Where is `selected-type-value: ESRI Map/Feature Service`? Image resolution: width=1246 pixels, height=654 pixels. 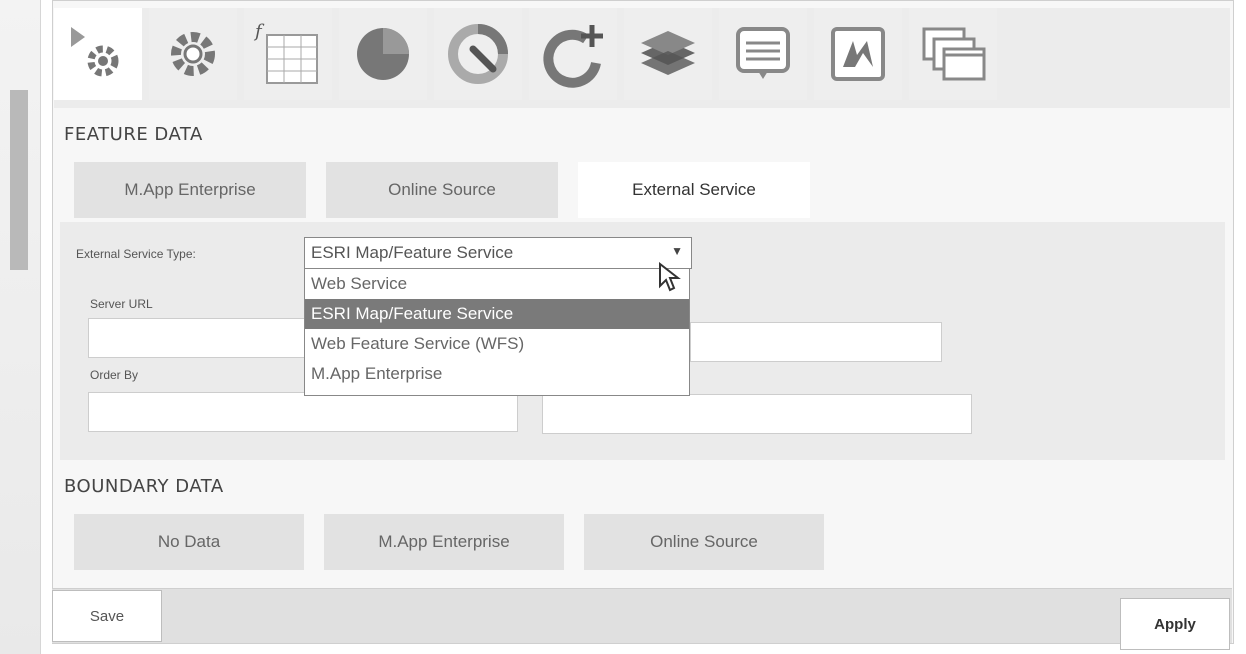
selected-type-value: ESRI Map/Feature Service is located at coordinates (412, 252).